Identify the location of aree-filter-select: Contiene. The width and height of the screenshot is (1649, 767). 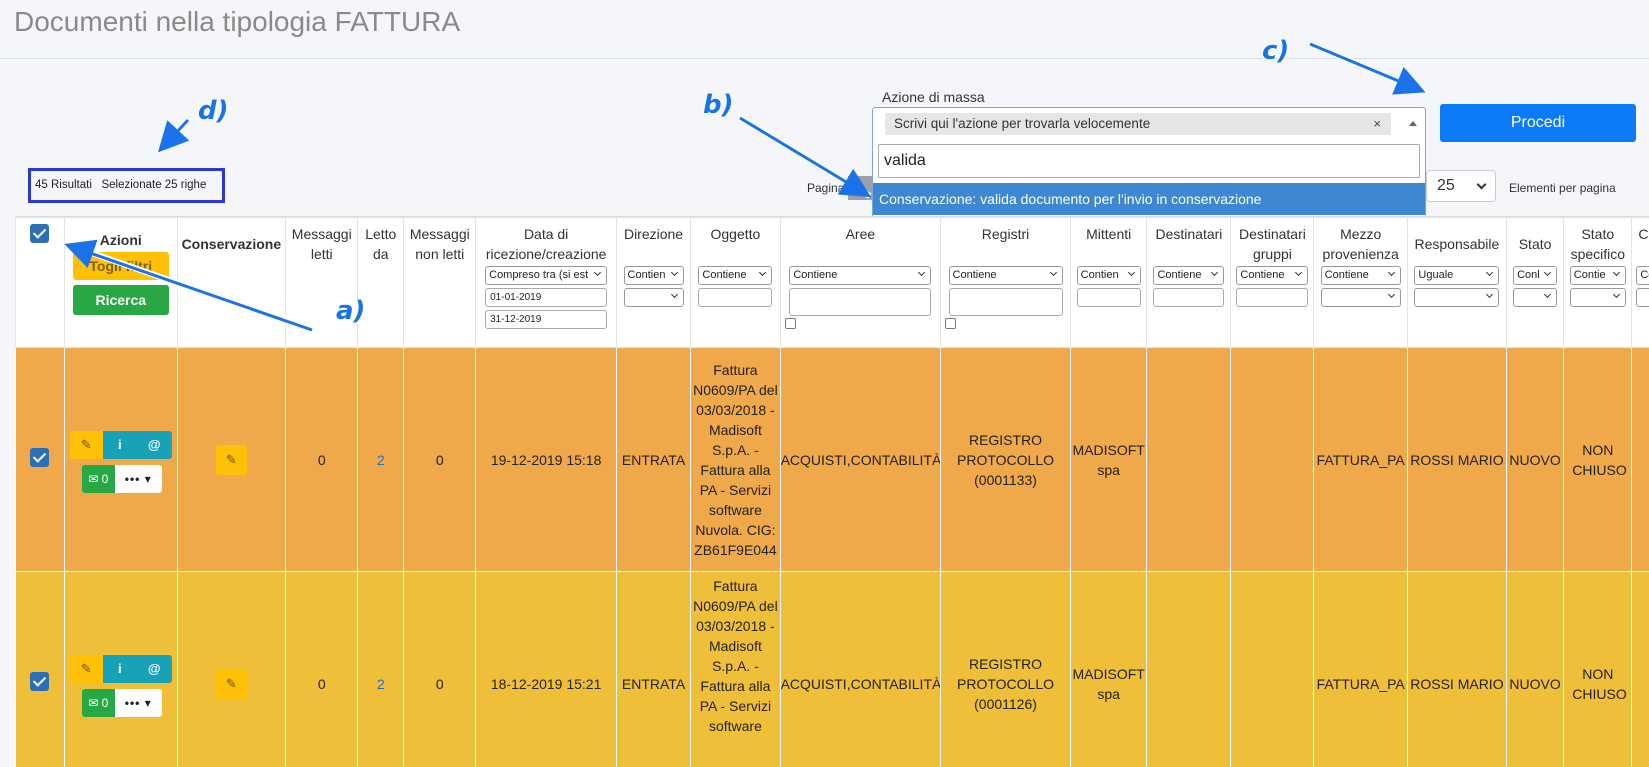
(860, 275).